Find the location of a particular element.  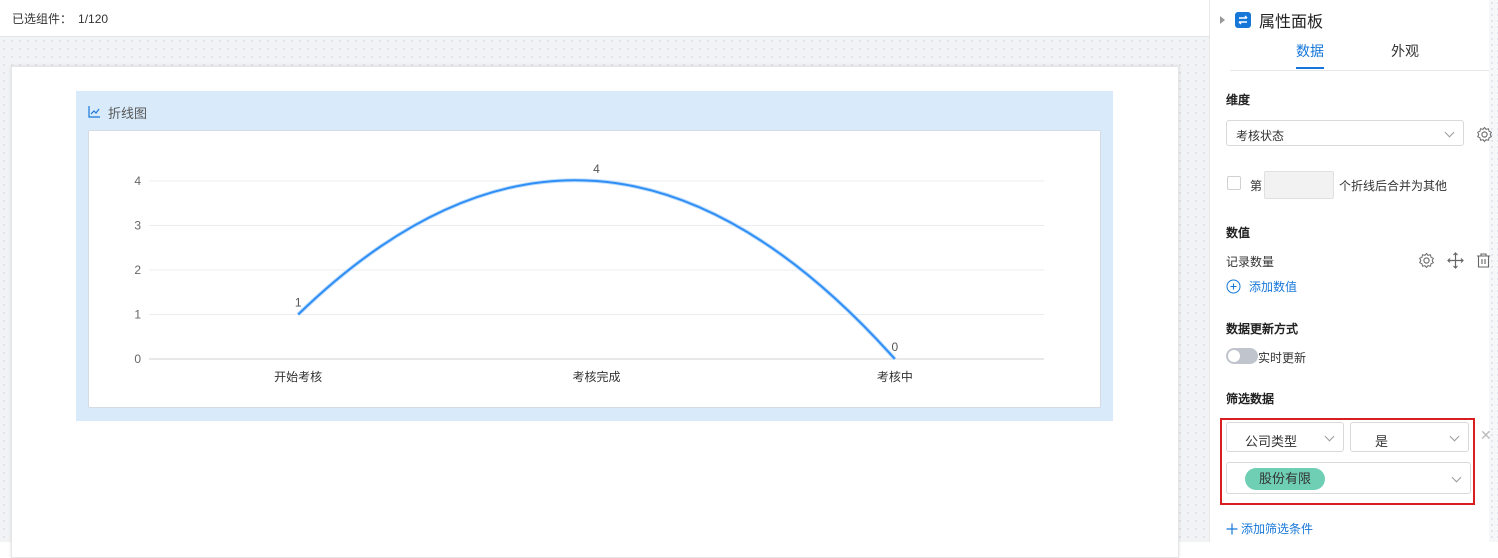

y-tick-label: 4 is located at coordinates (137, 181).